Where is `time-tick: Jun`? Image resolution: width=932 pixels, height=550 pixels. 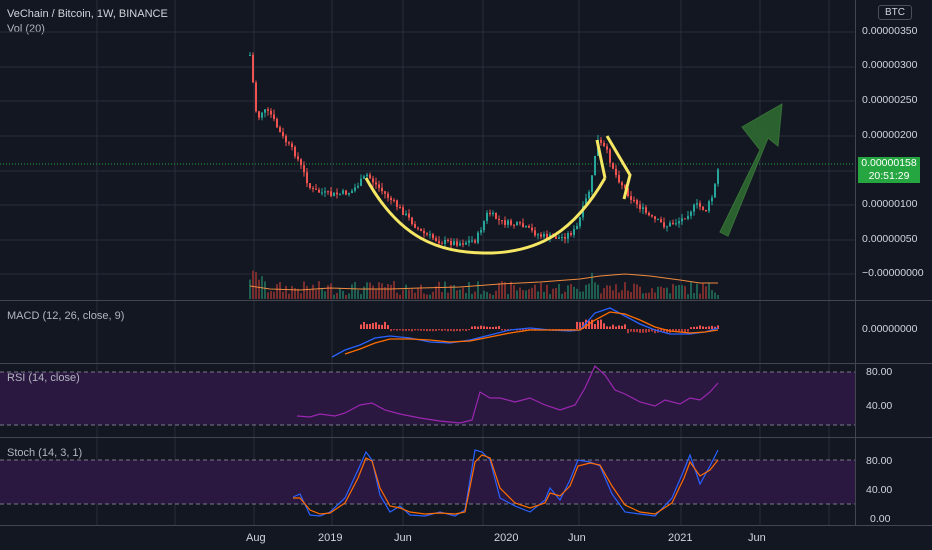
time-tick: Jun is located at coordinates (757, 538).